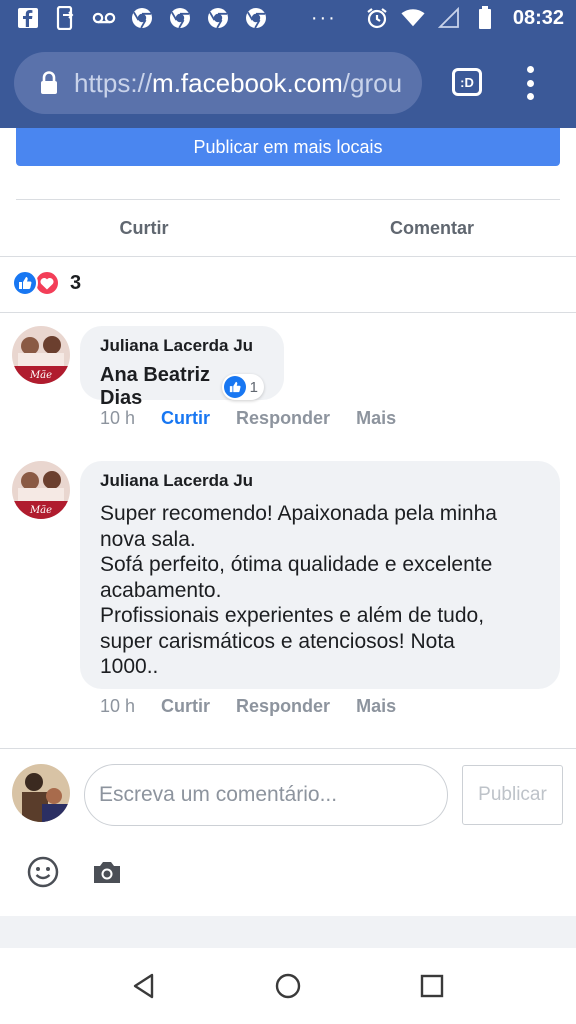  I want to click on facebook-icon, so click(28, 18).